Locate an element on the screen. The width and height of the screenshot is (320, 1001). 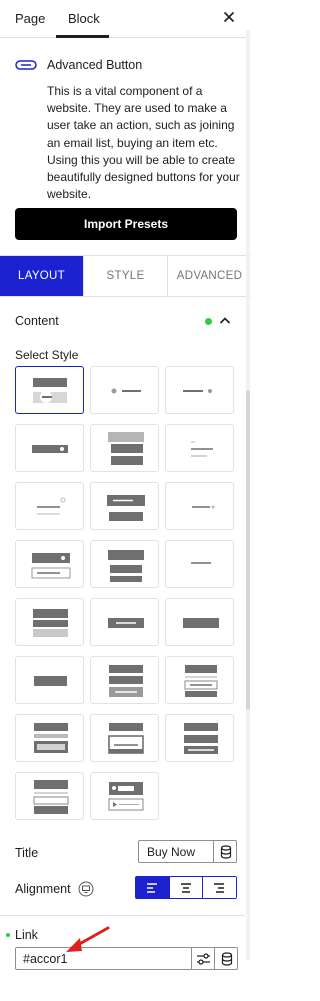
settings-sliders-icon is located at coordinates (203, 959).